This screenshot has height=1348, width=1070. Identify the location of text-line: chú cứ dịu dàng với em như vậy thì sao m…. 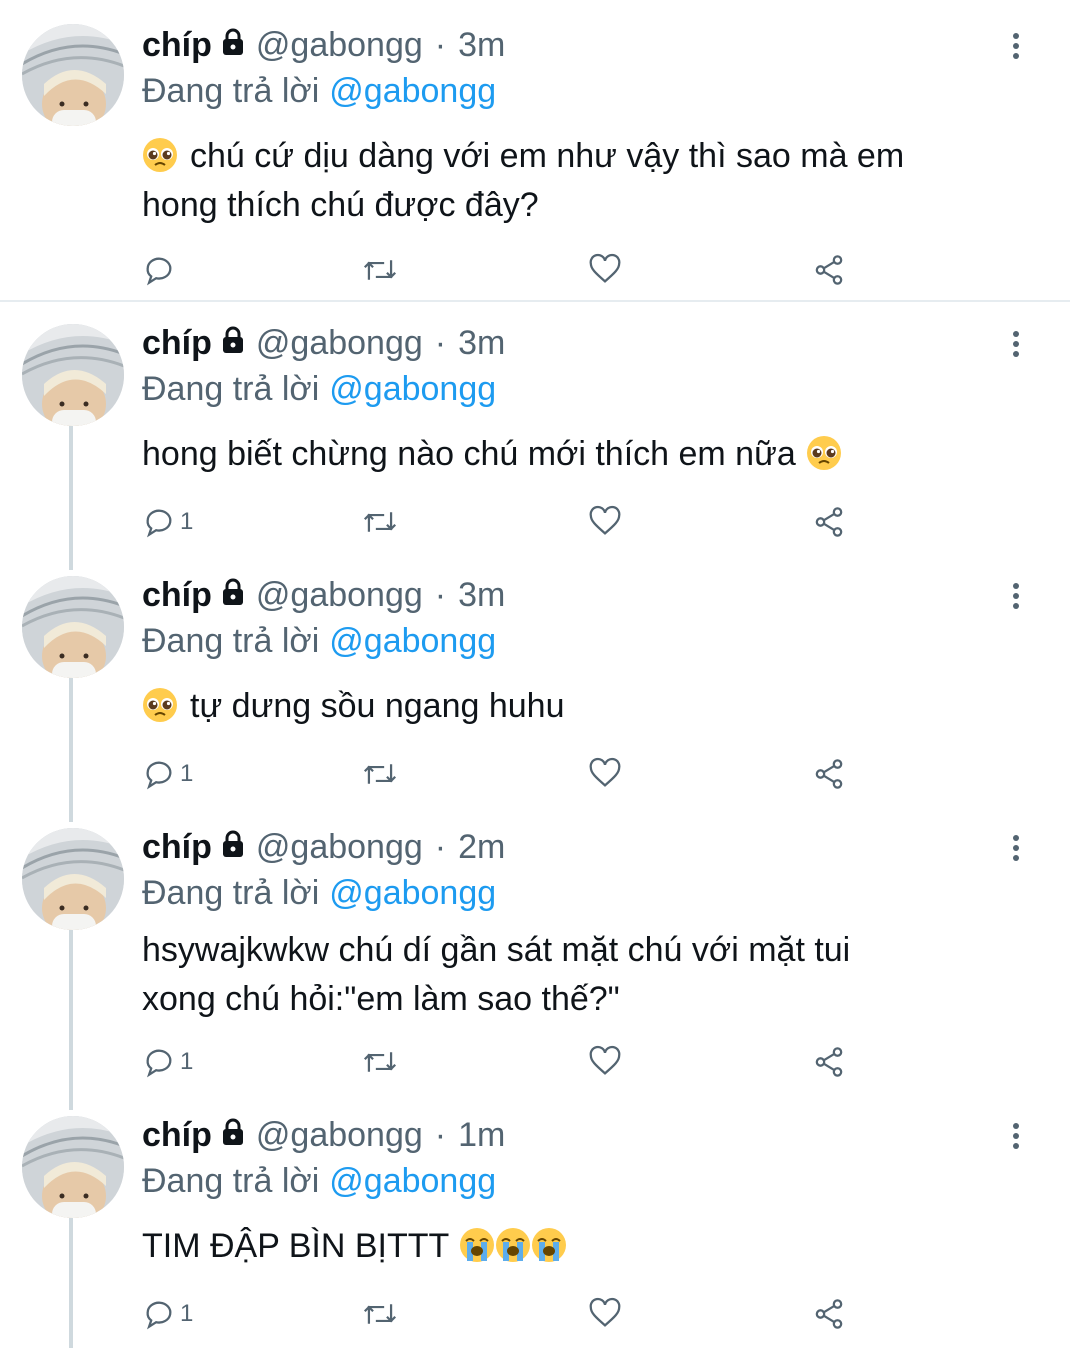
(587, 156).